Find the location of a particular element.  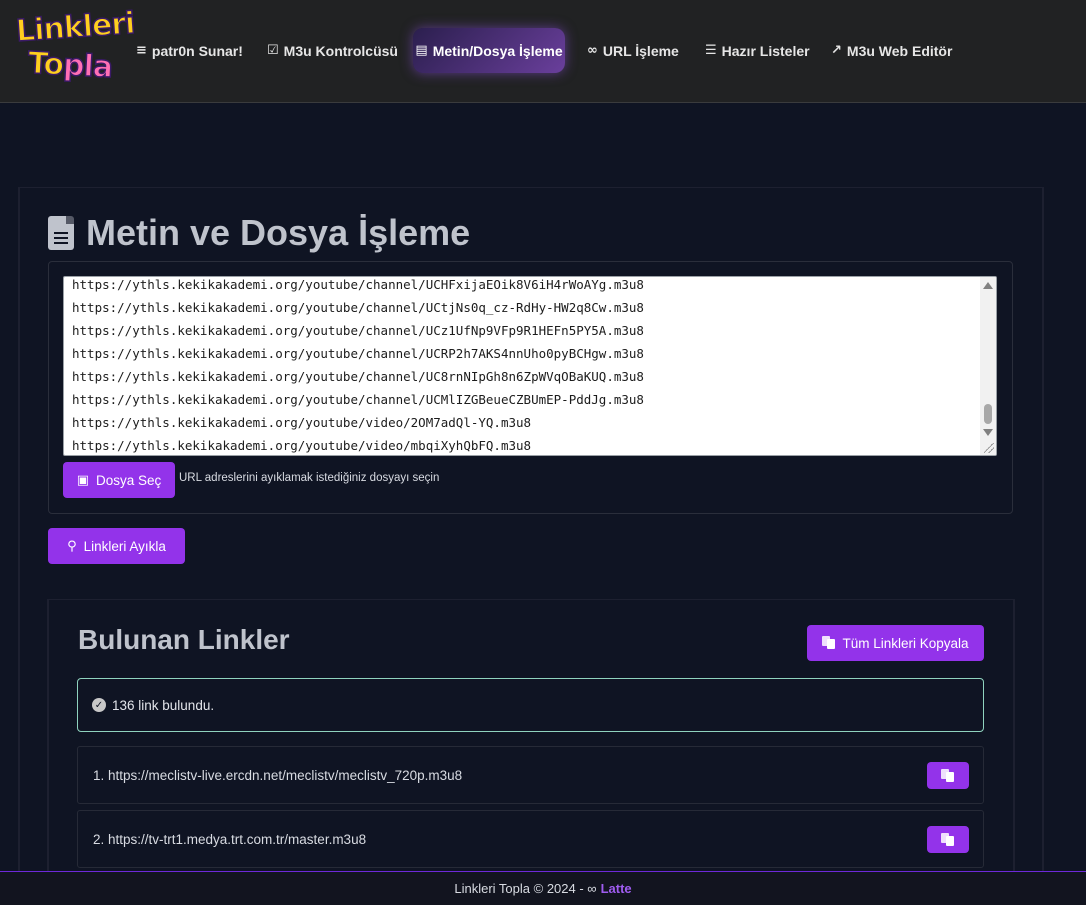

footer-brand-link: Latte is located at coordinates (616, 888).